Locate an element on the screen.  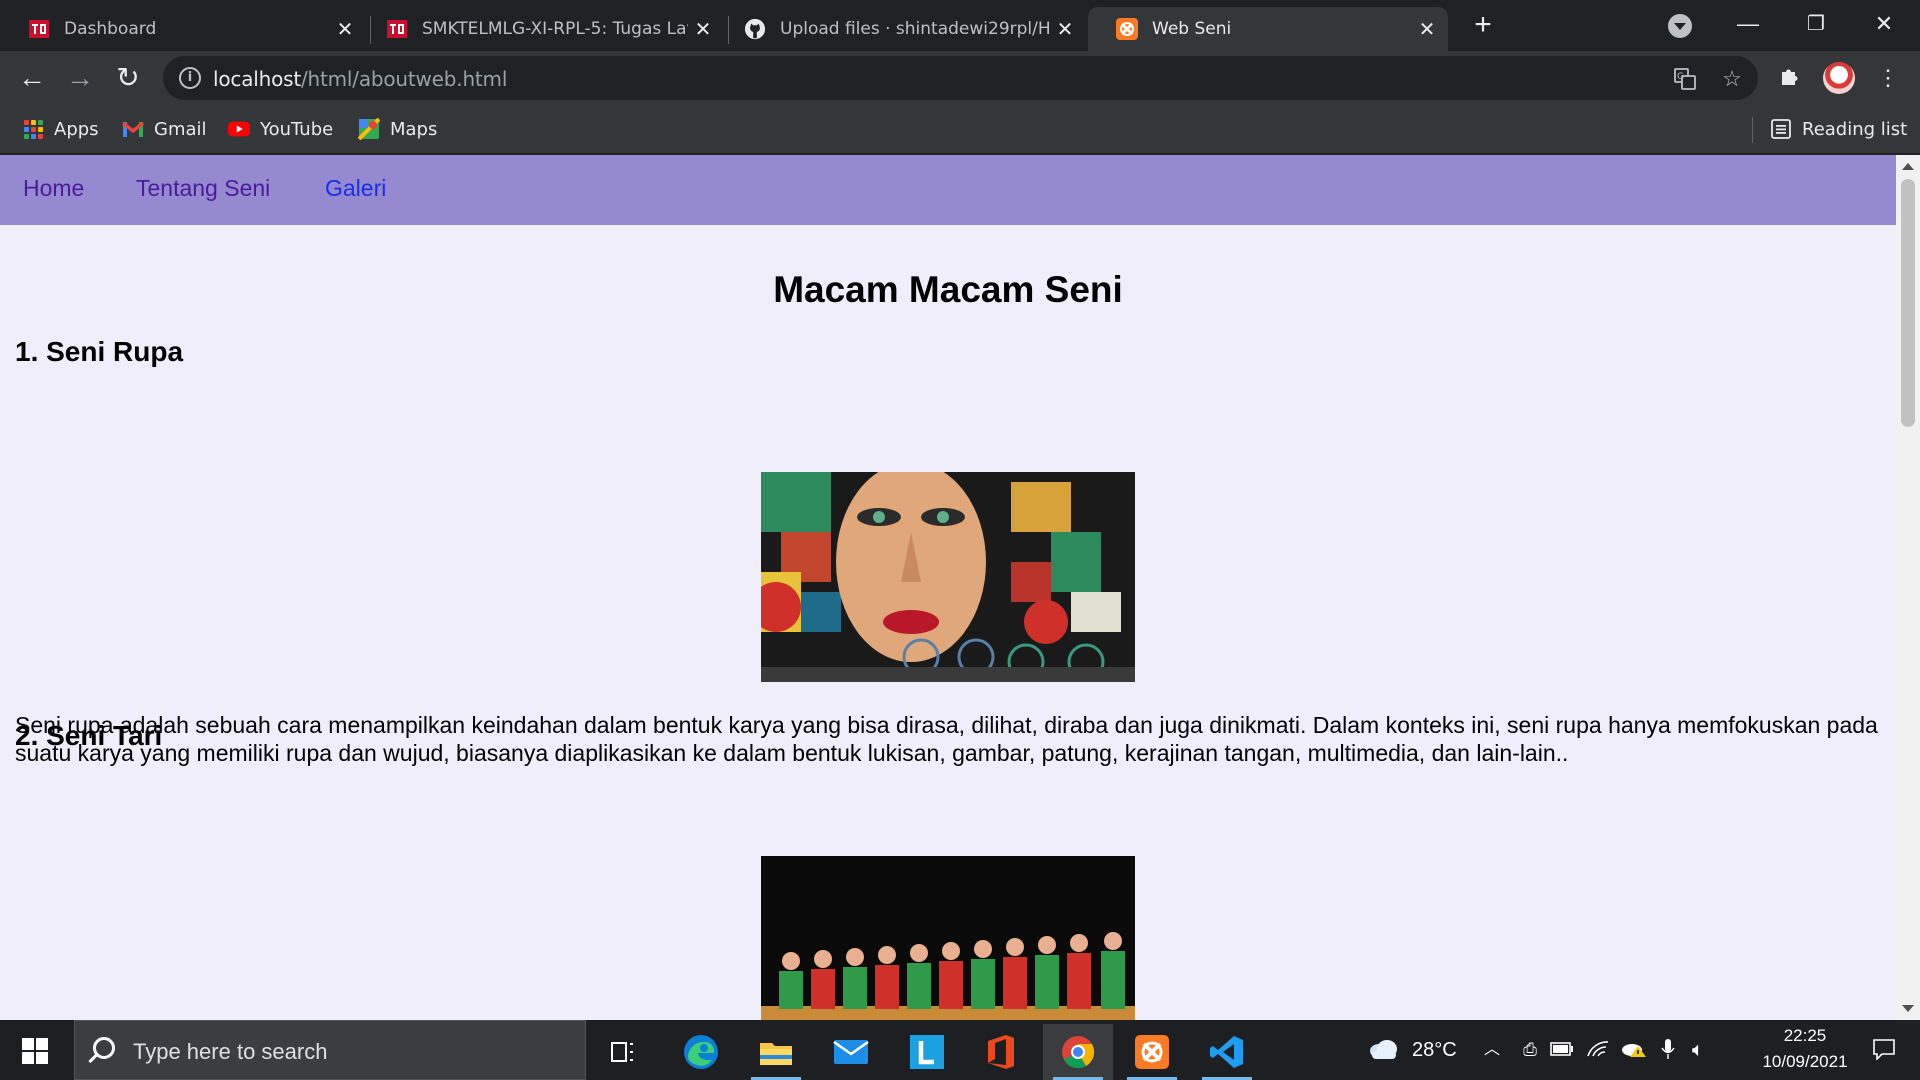
weather-cloud-icon is located at coordinates (1383, 1050).